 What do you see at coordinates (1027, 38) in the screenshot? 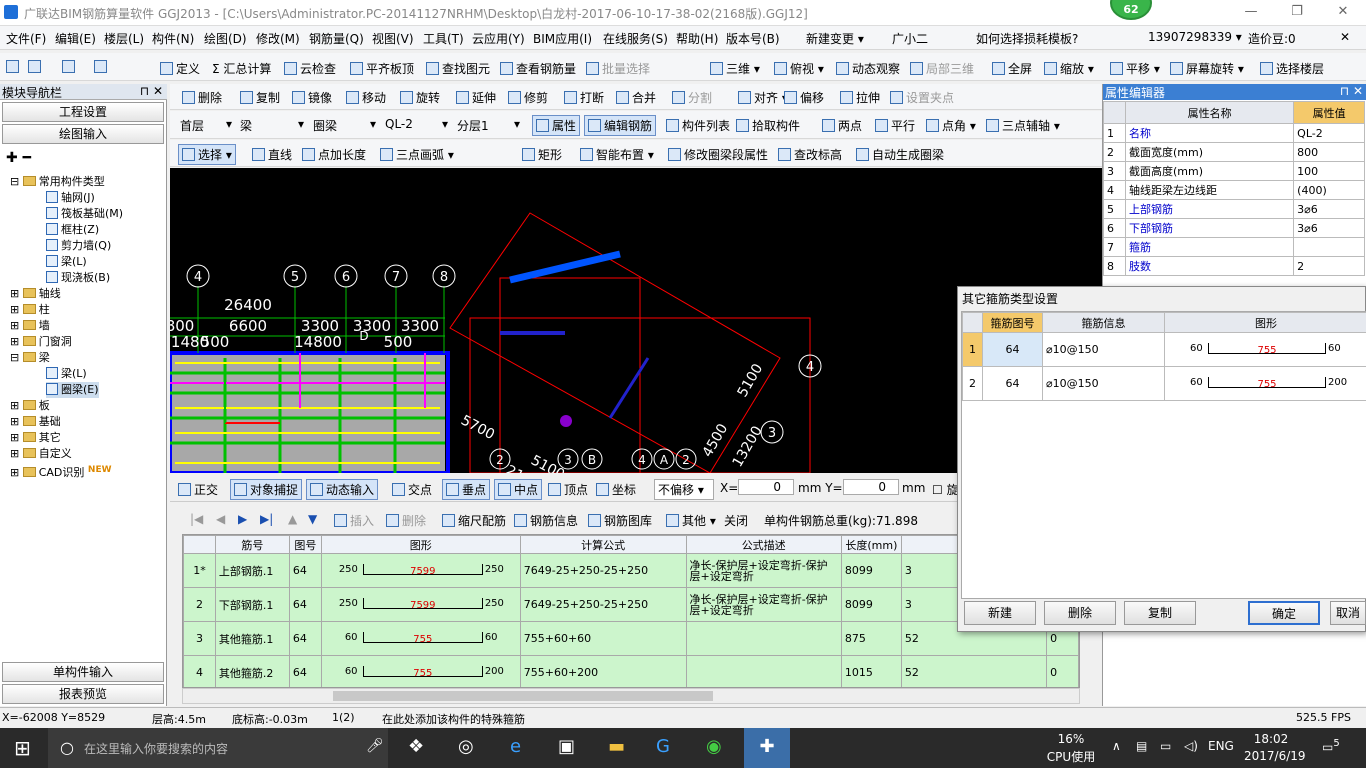
I see `help-link: 如何选择损耗模板?` at bounding box center [1027, 38].